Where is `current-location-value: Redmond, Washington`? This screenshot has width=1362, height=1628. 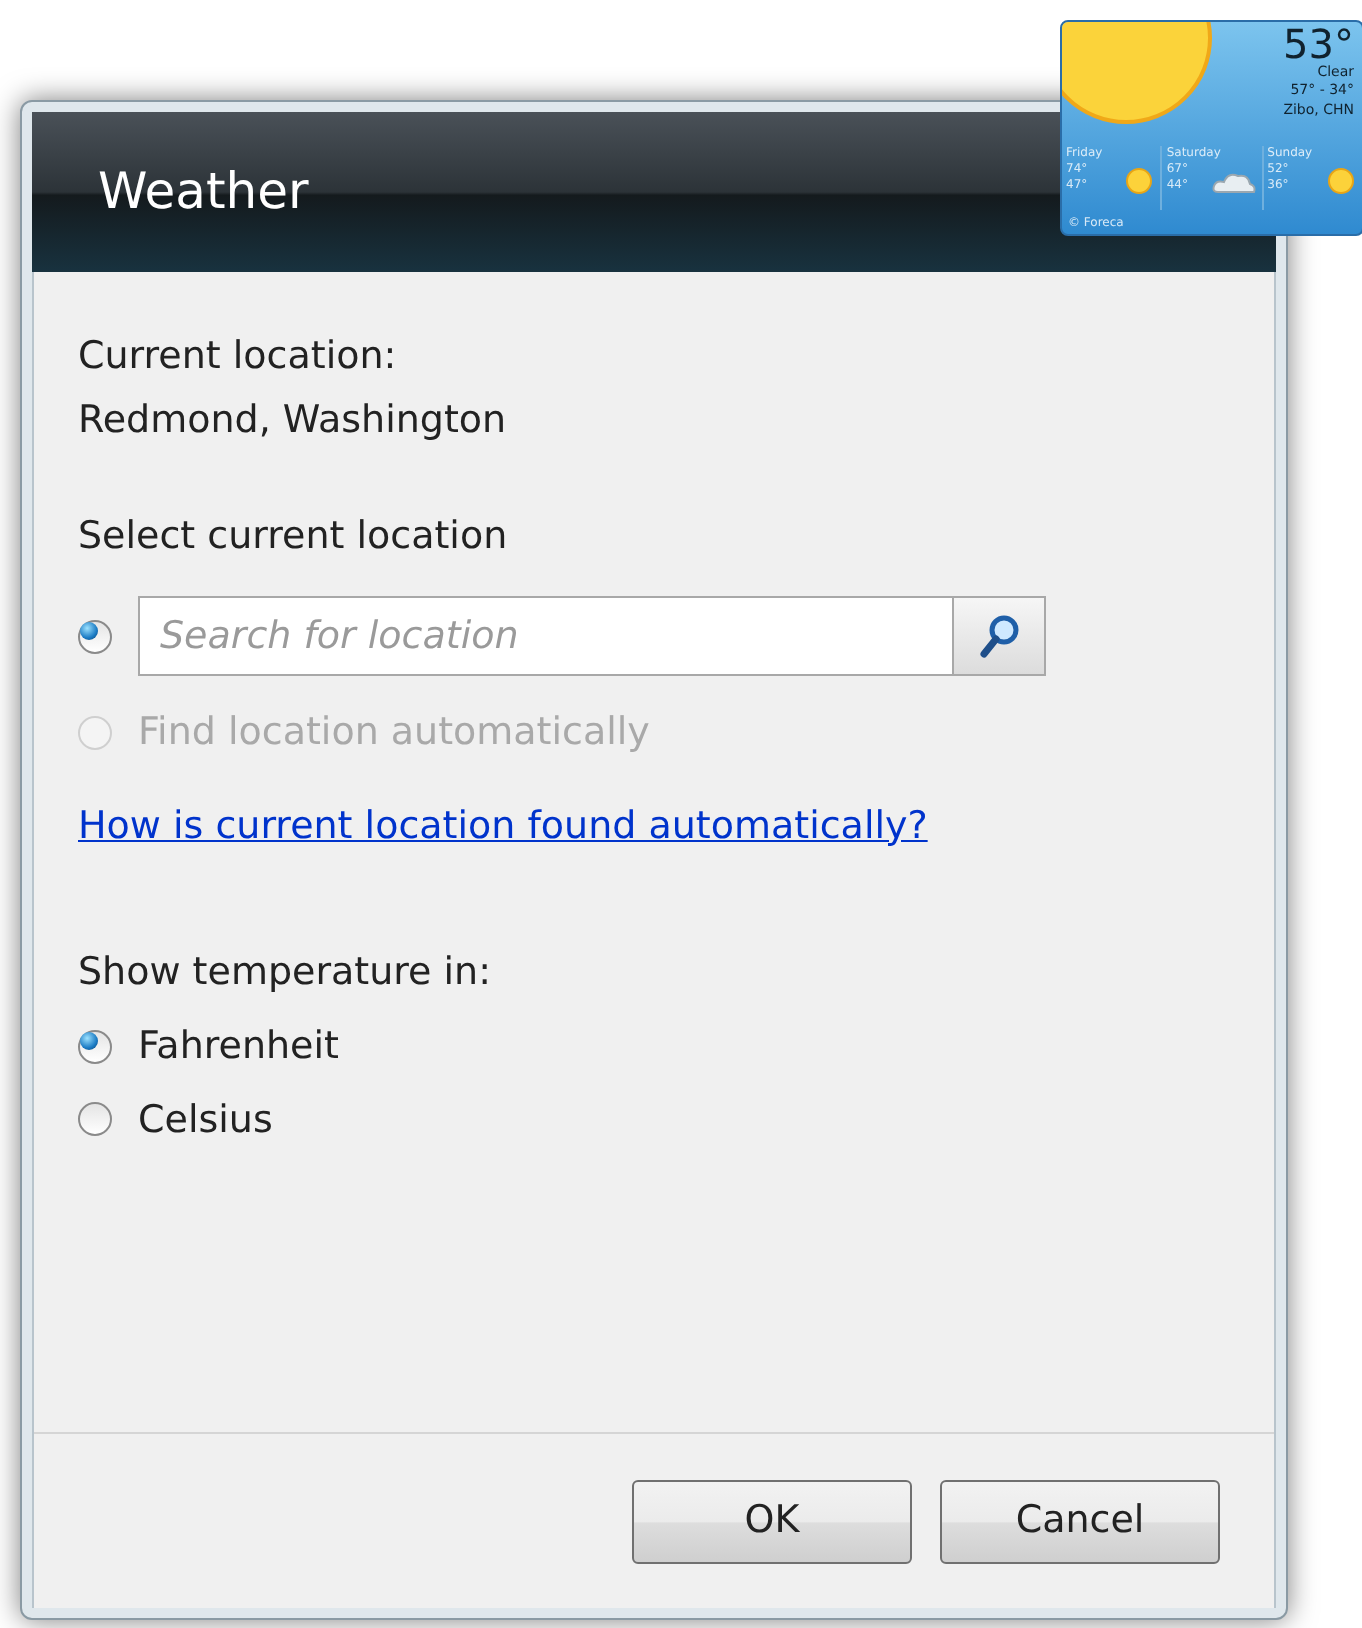
current-location-value: Redmond, Washington is located at coordinates (293, 421).